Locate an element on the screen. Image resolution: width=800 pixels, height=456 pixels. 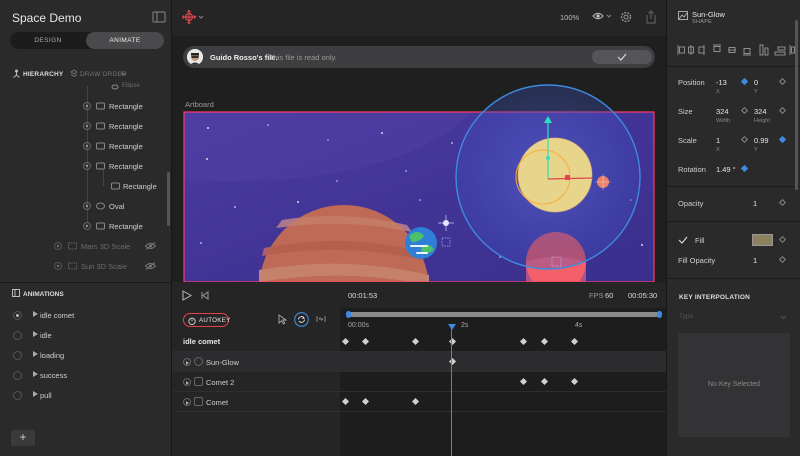
autokey-button: AUTOKEY is located at coordinates (206, 320).